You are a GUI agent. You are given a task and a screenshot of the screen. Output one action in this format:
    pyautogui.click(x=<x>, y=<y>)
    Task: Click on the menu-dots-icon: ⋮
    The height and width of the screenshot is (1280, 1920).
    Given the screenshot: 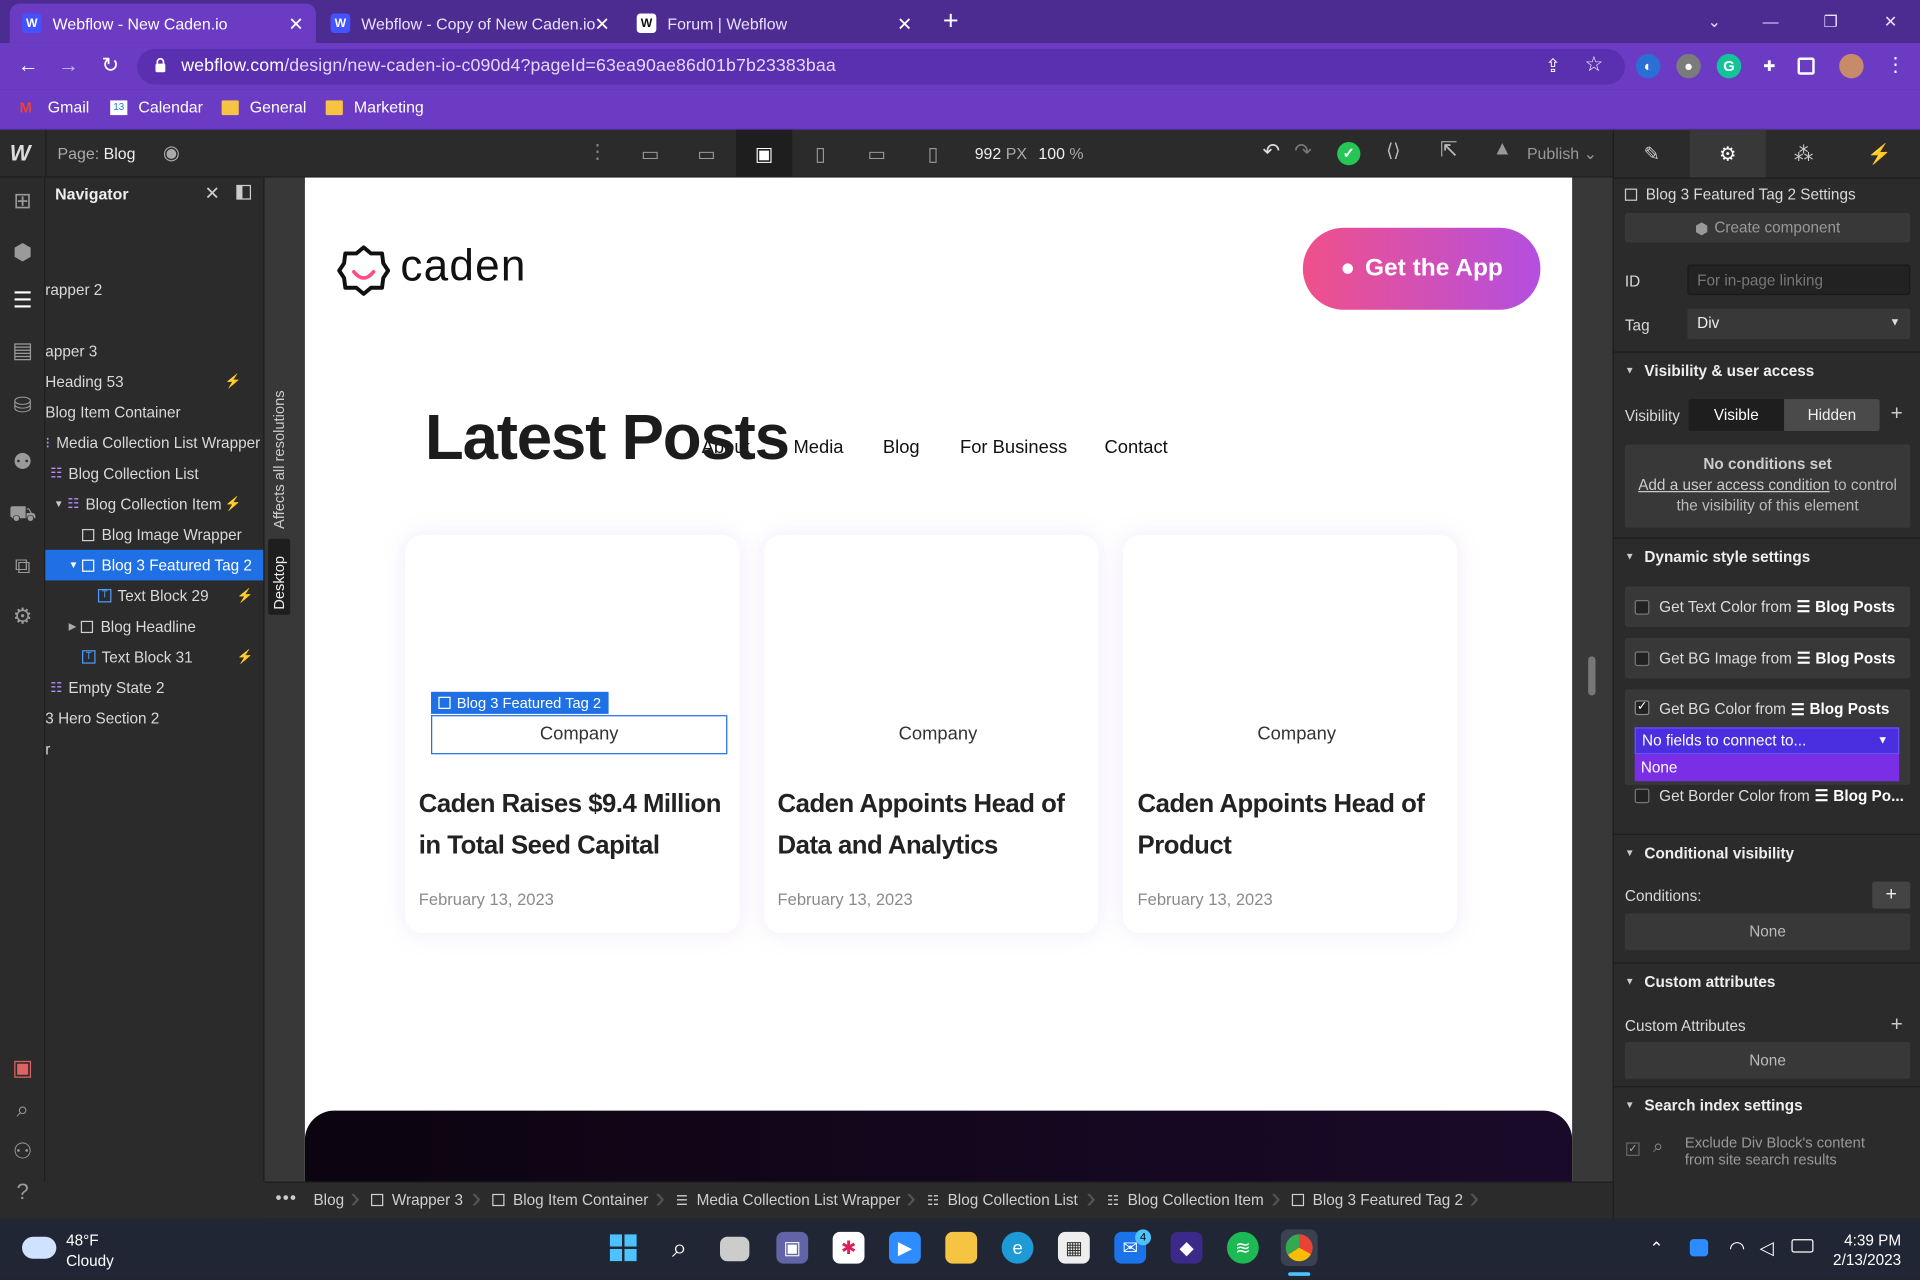 What is the action you would take?
    pyautogui.click(x=1896, y=65)
    